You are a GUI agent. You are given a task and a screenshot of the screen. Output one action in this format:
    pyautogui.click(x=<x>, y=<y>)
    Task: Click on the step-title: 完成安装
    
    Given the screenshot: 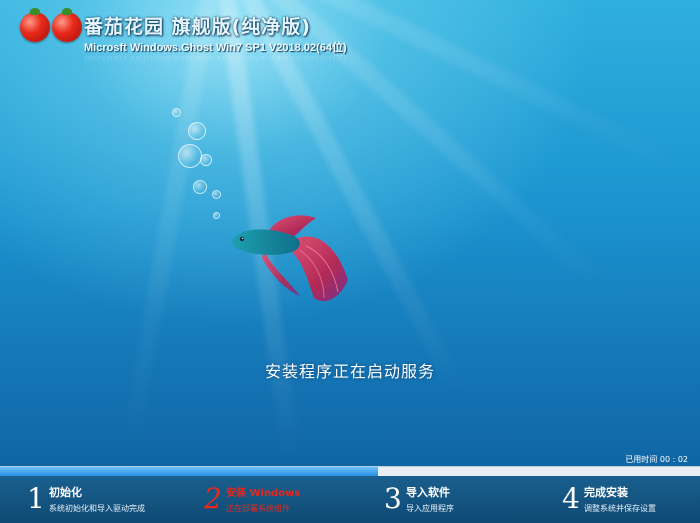 What is the action you would take?
    pyautogui.click(x=606, y=492)
    